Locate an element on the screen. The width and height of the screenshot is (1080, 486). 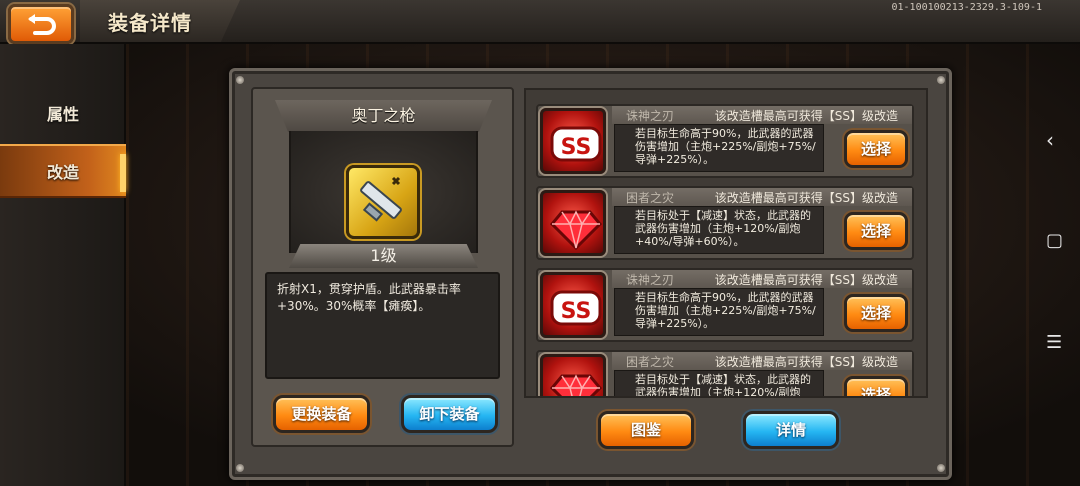
unequip-button: 卸下装备 is located at coordinates (449, 414).